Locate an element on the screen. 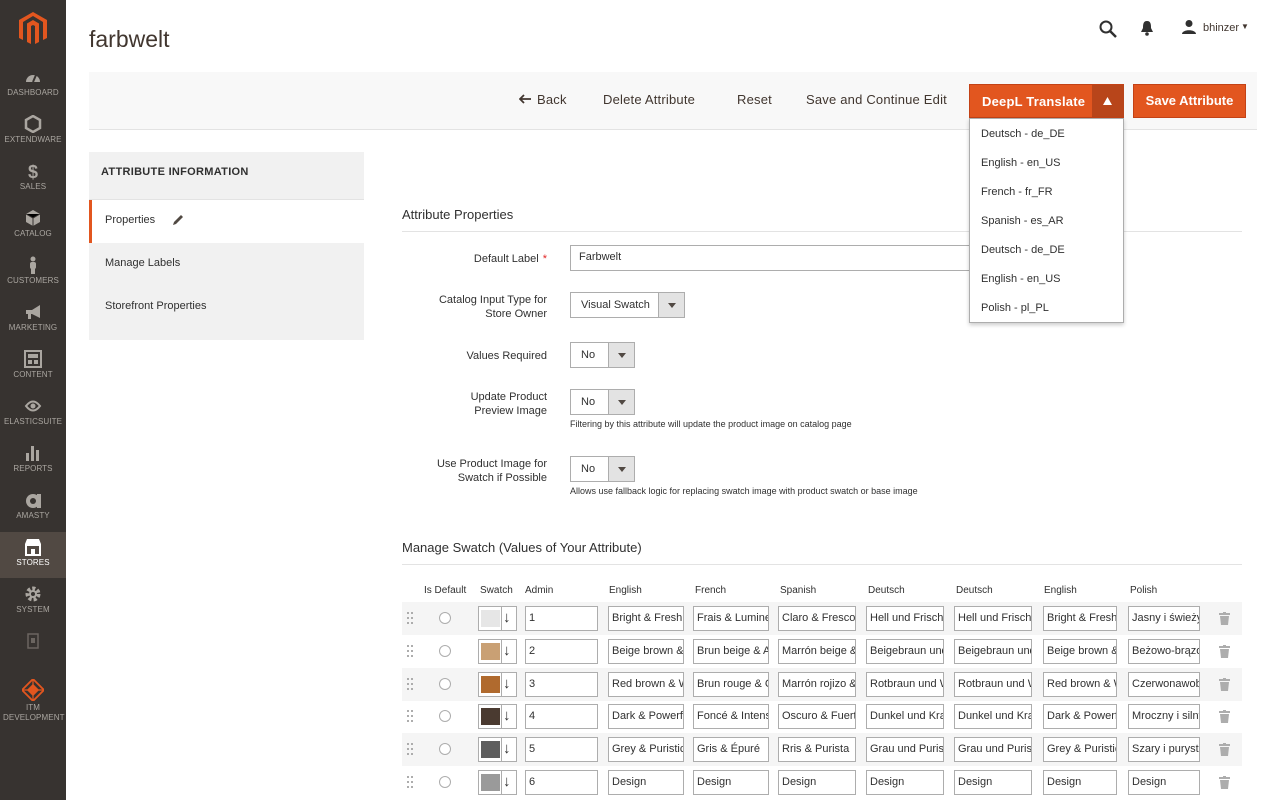  swatch-label-input: Mroczny i silny is located at coordinates (1164, 716).